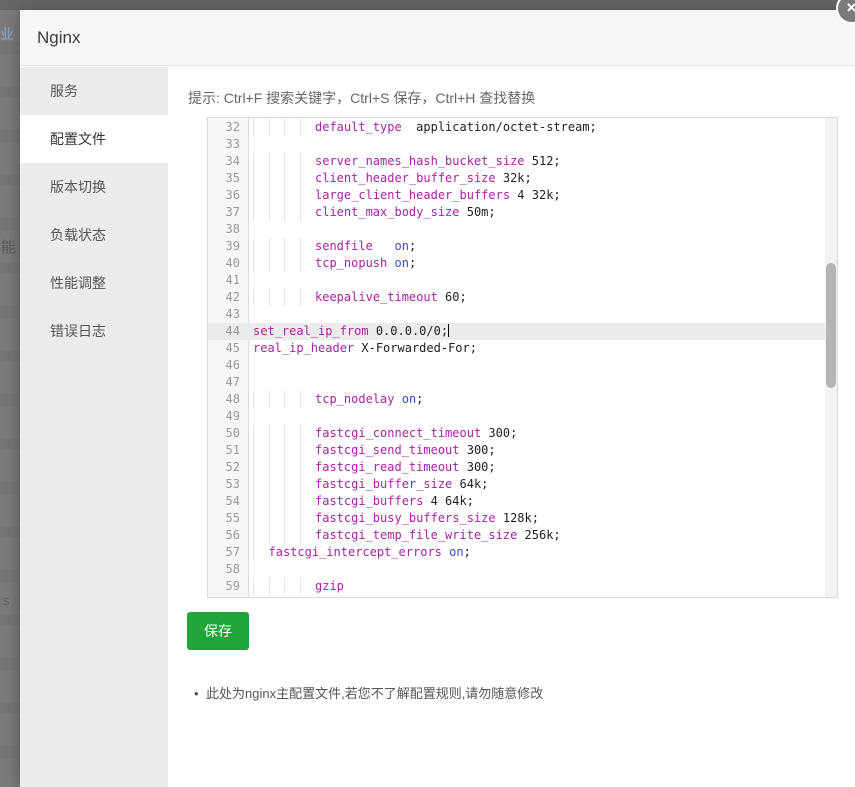 Image resolution: width=855 pixels, height=787 pixels. I want to click on code-line: 39 sendfile on;, so click(522, 246).